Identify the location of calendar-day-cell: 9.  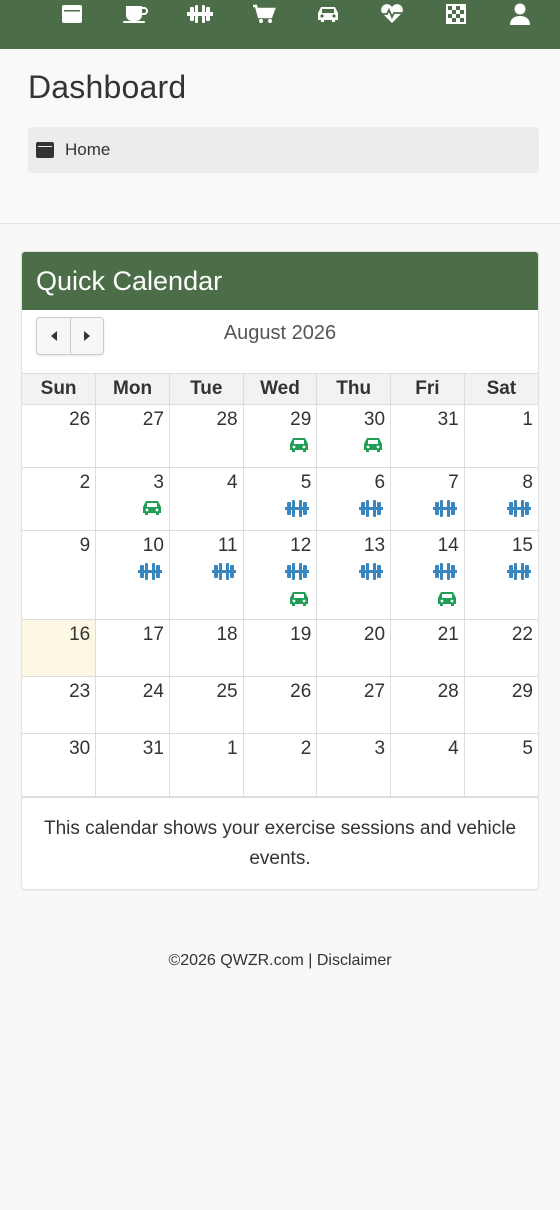
(59, 575).